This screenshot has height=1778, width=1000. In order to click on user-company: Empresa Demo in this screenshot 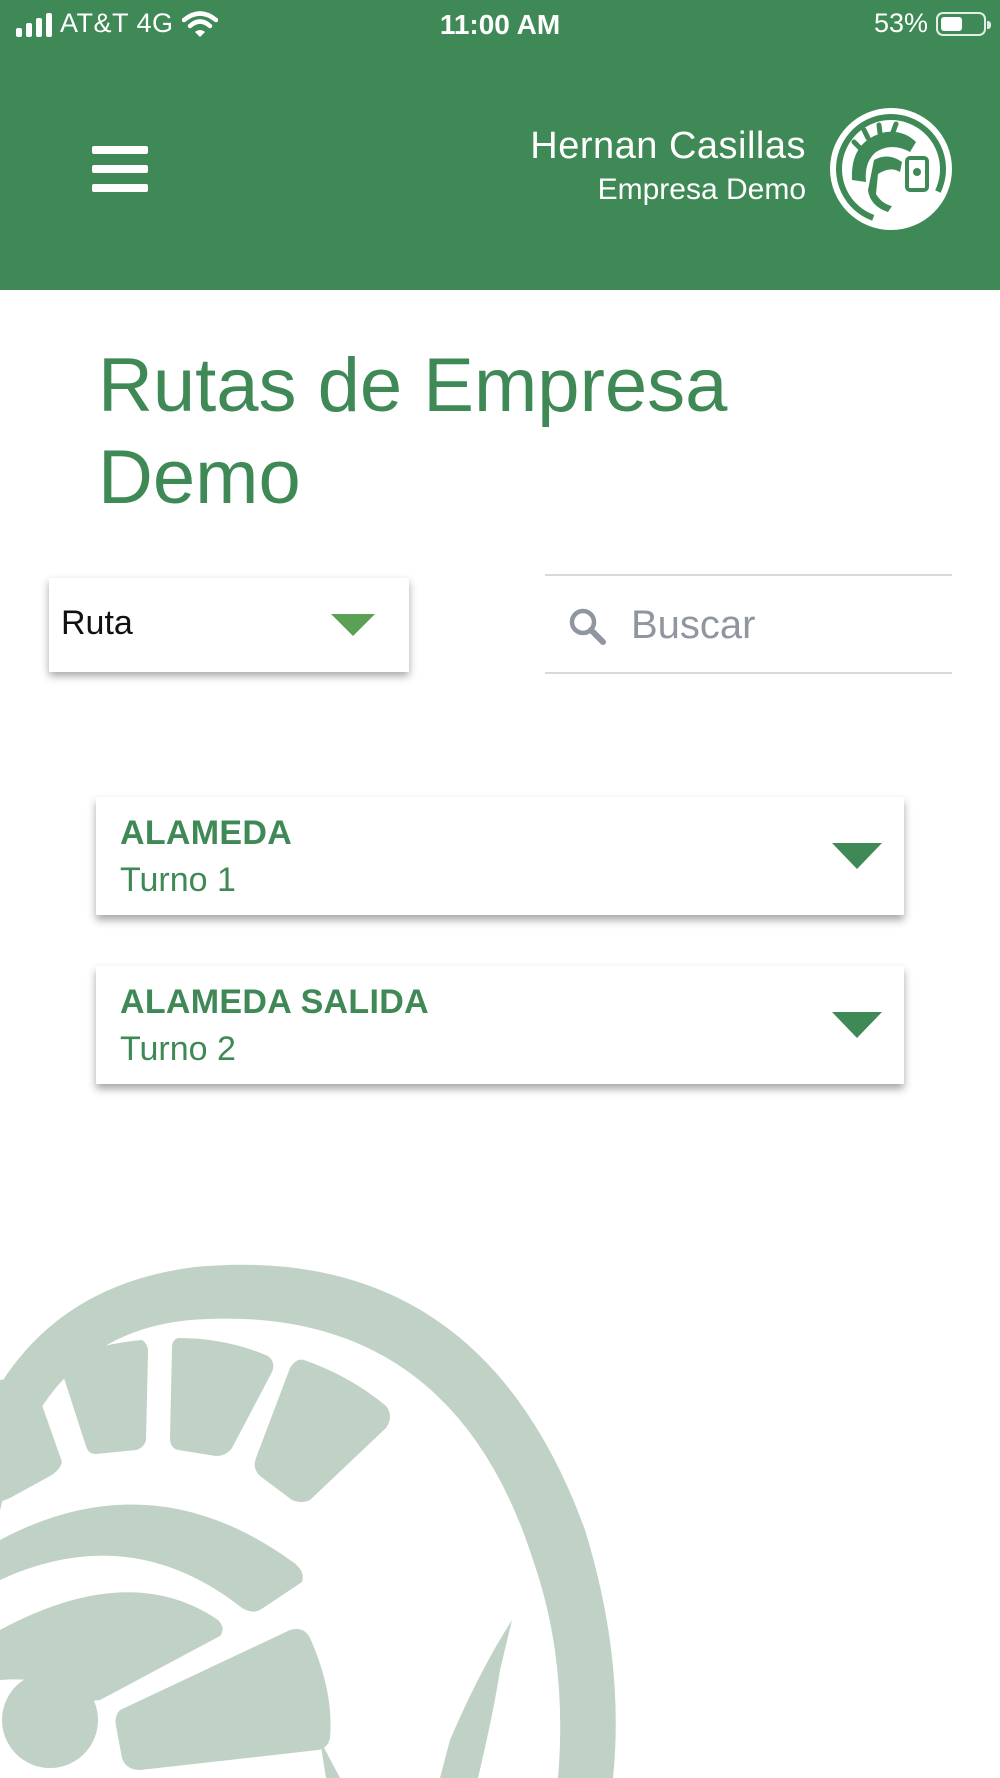, I will do `click(701, 189)`.